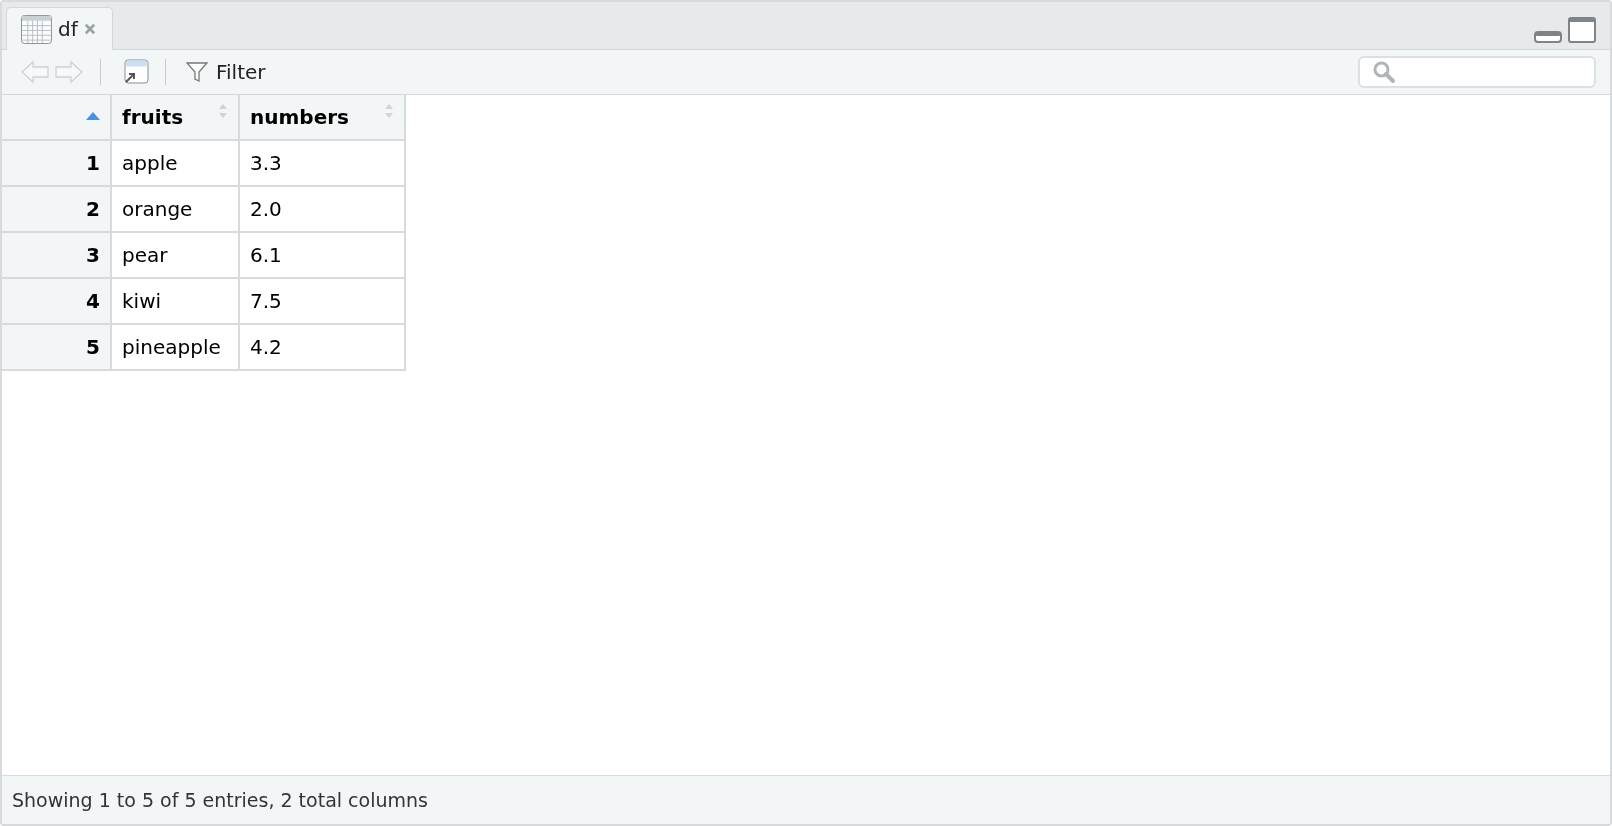  Describe the element at coordinates (153, 117) in the screenshot. I see `header-label: fruits` at that location.